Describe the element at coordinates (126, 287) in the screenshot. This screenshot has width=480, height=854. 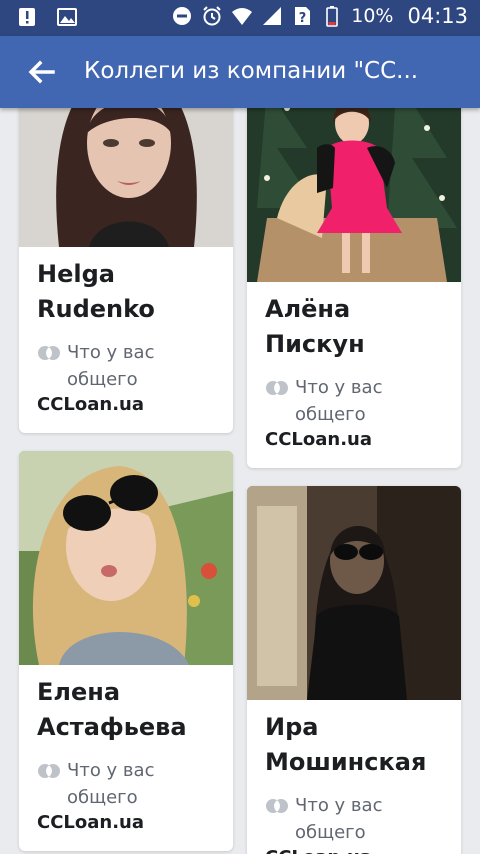
I see `person-name: Helga Rudenko` at that location.